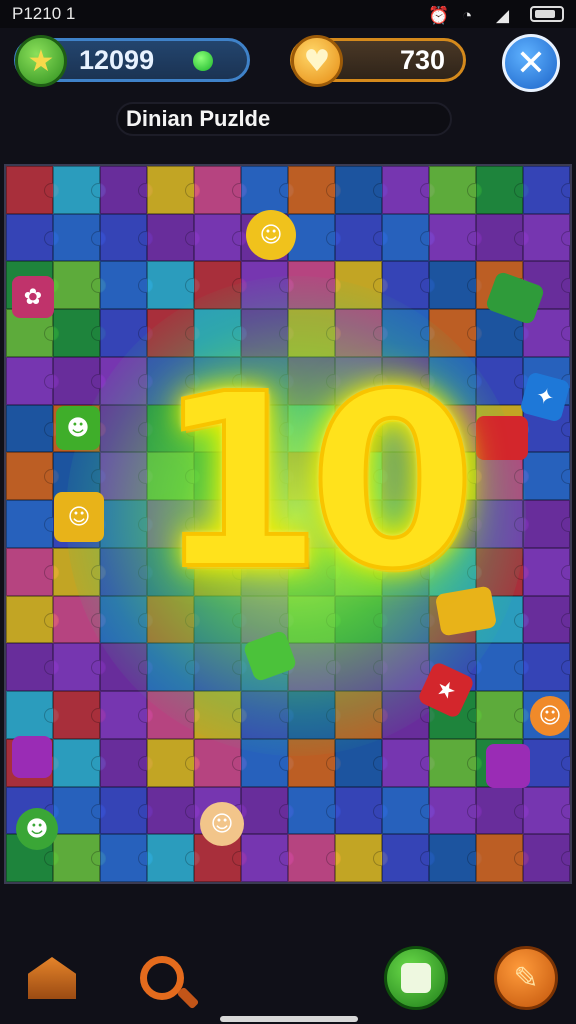  I want to click on shuffle-button, so click(416, 978).